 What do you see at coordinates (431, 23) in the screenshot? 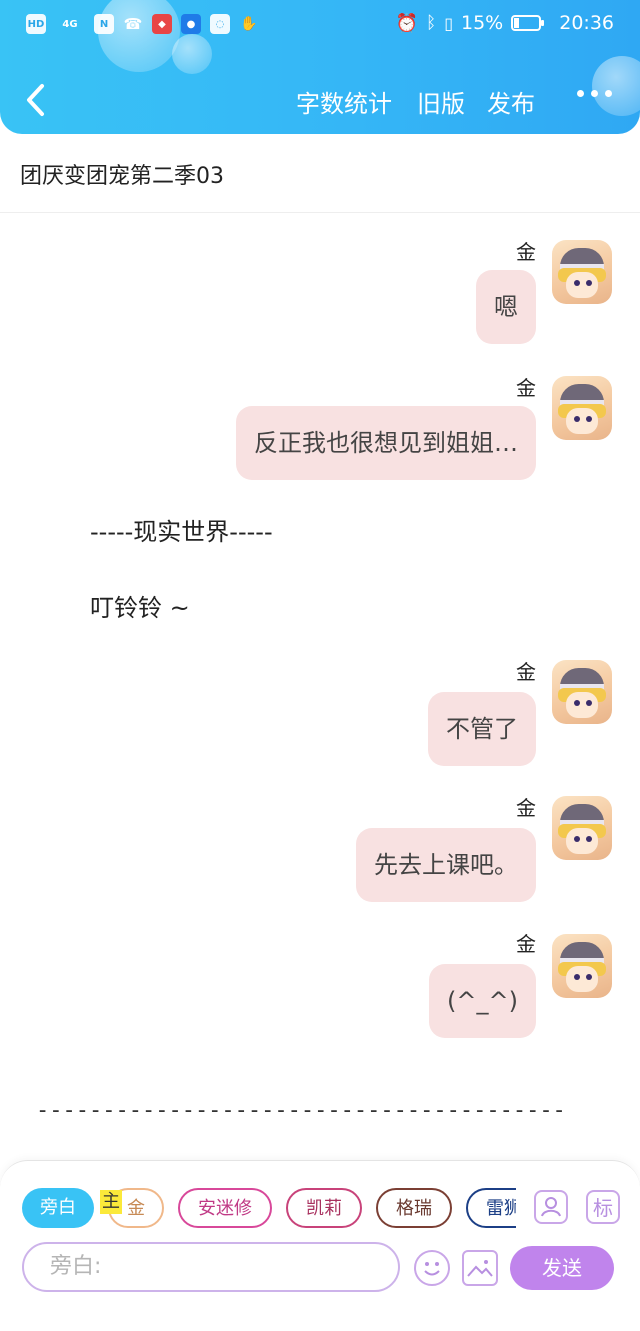
I see `bluetooth-icon: ᛒ` at bounding box center [431, 23].